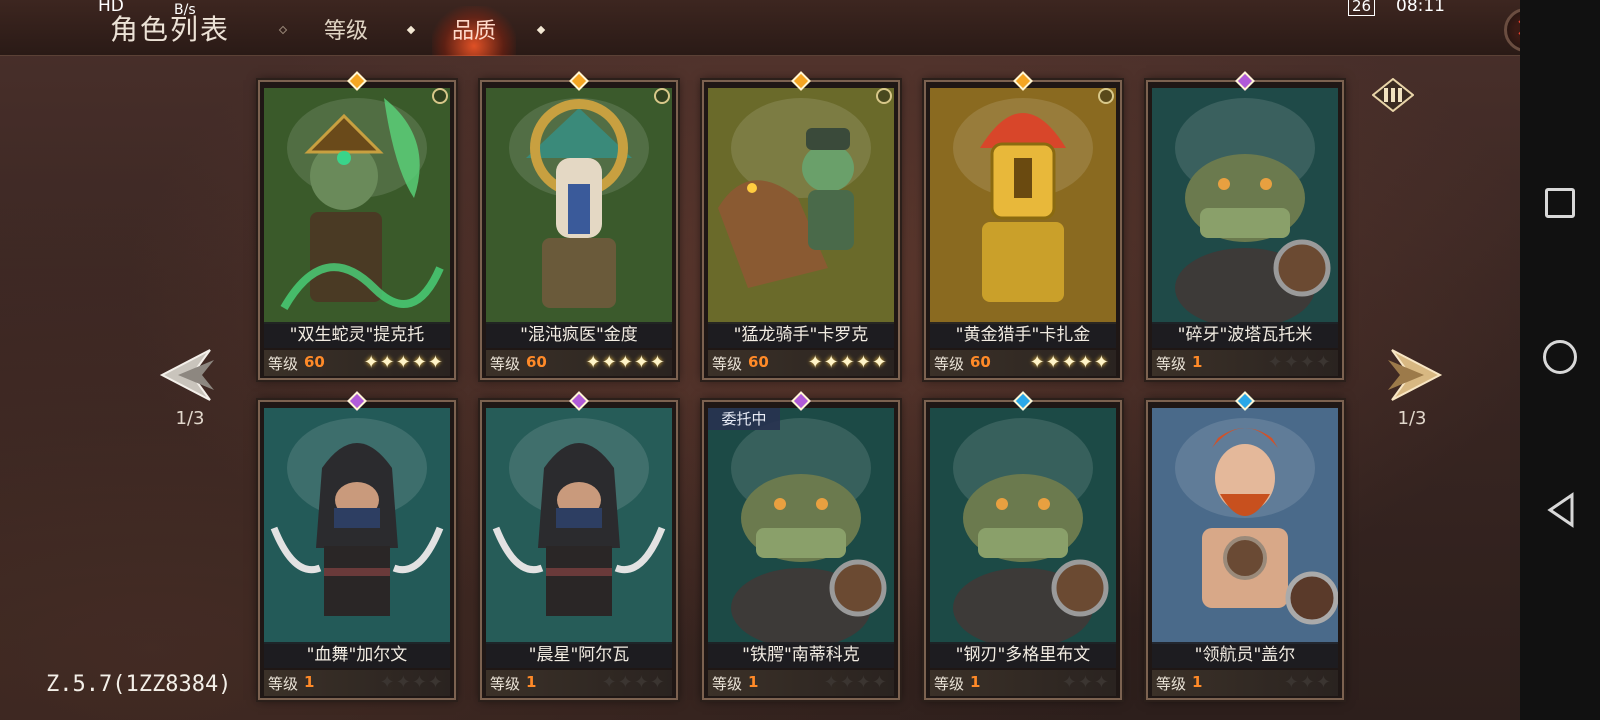  I want to click on view-toggle-button, so click(1393, 95).